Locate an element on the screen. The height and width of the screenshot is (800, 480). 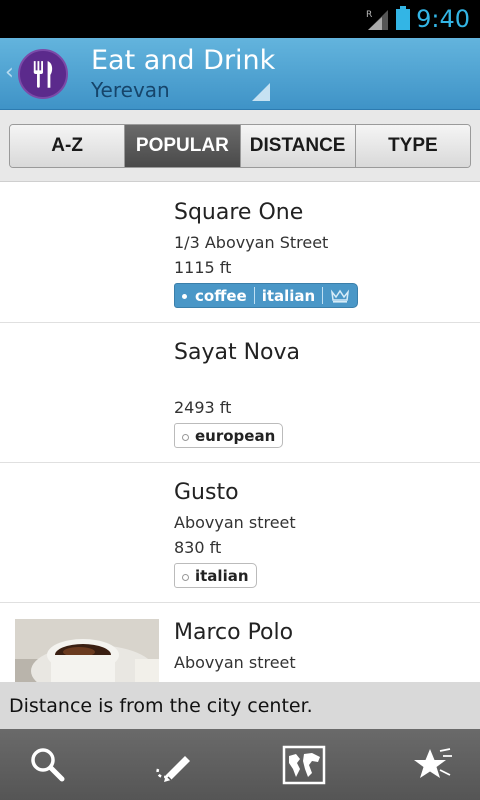
search-icon is located at coordinates (48, 765).